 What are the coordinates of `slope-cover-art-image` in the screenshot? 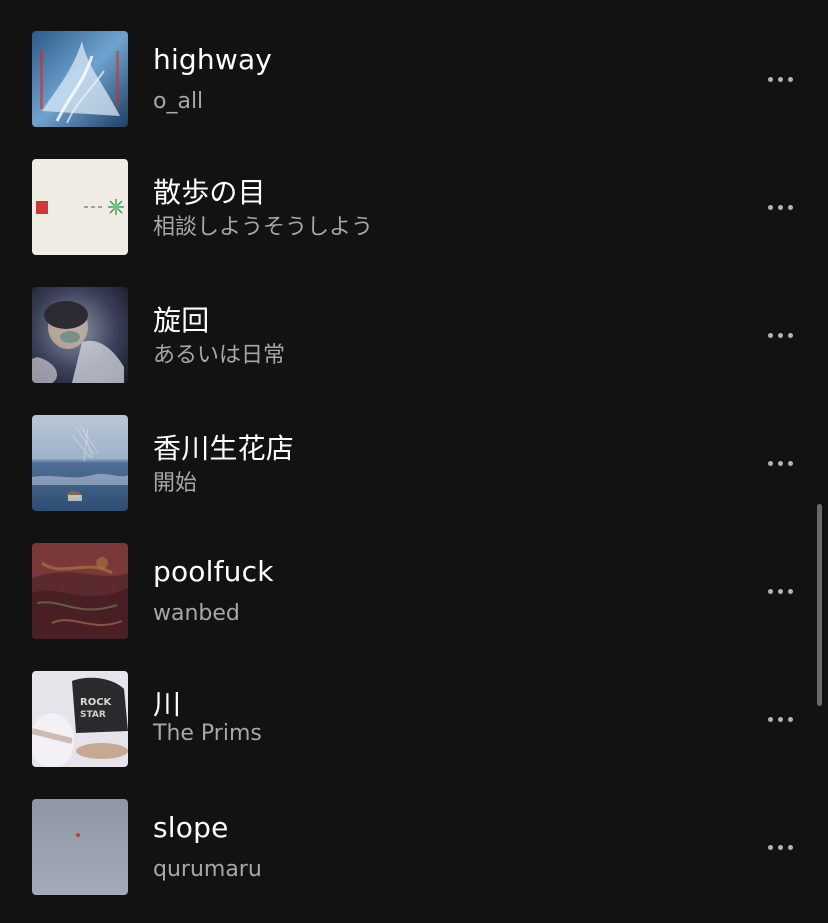 It's located at (80, 847).